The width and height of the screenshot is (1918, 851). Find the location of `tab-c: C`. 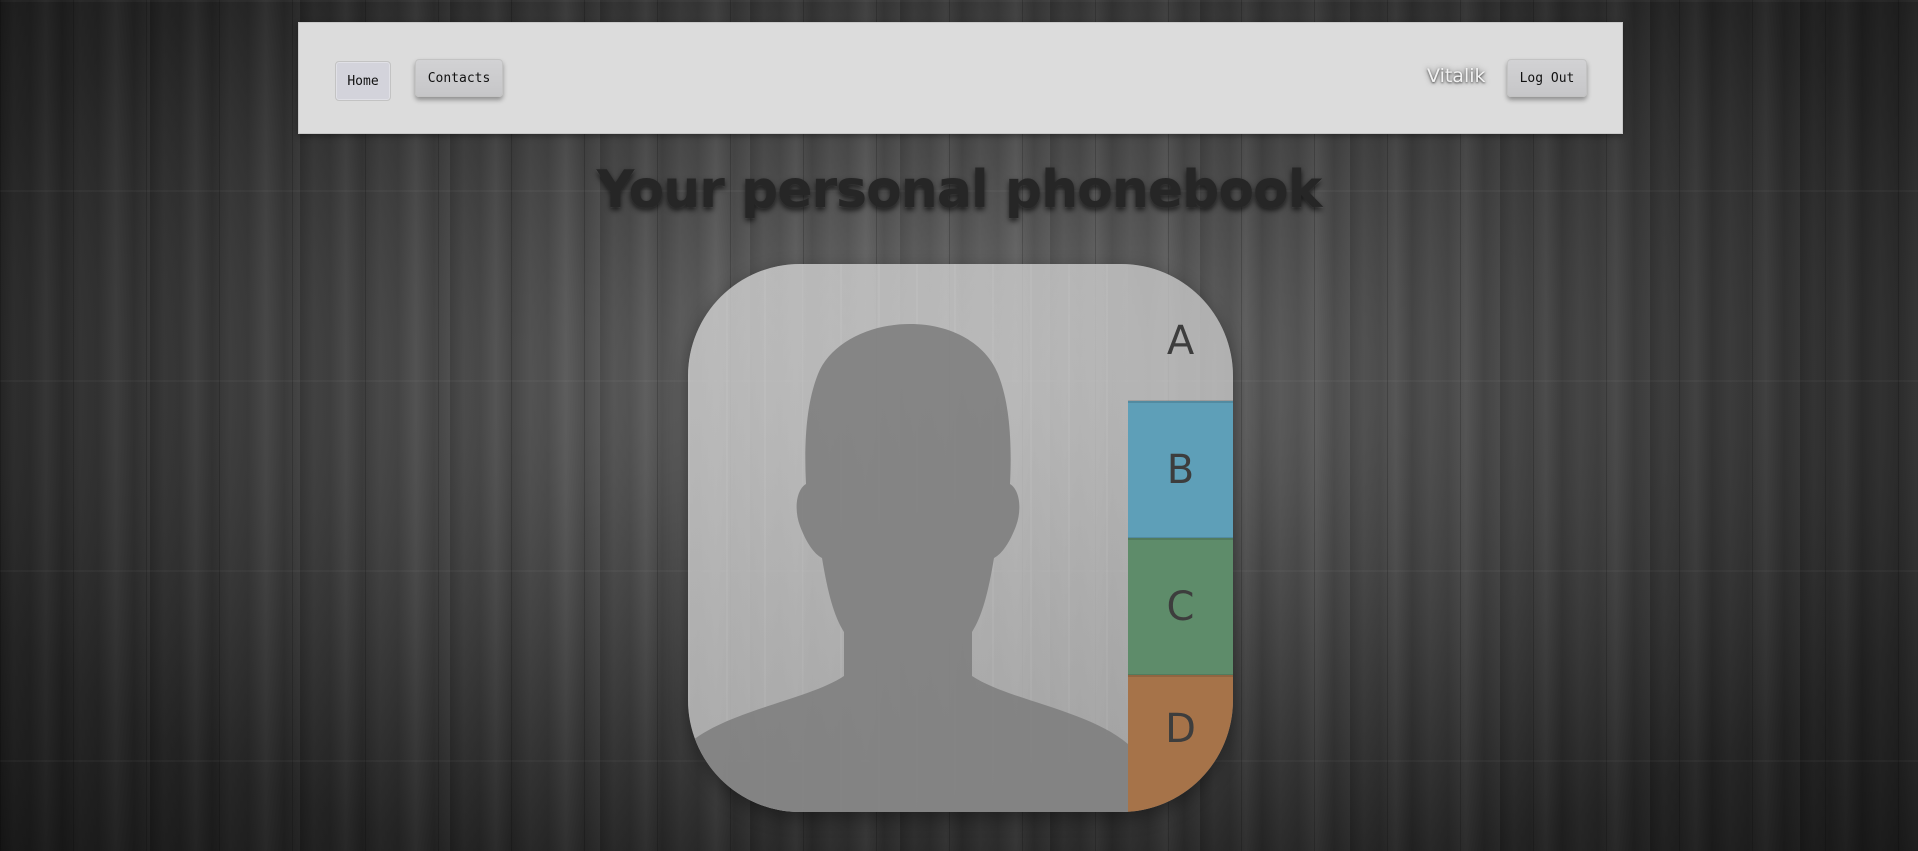

tab-c: C is located at coordinates (1180, 606).